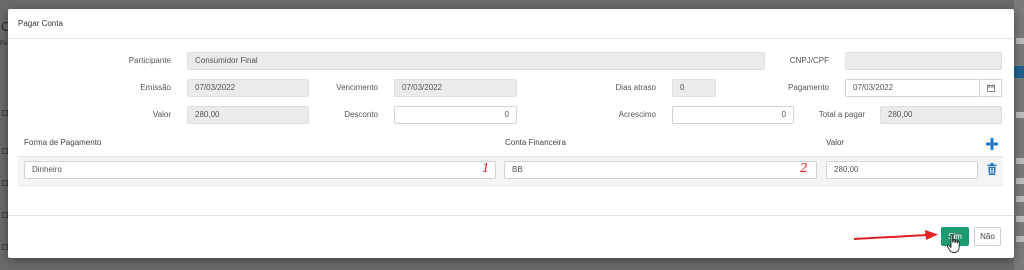 This screenshot has width=1024, height=270. What do you see at coordinates (361, 114) in the screenshot?
I see `desconto-label: Desconto` at bounding box center [361, 114].